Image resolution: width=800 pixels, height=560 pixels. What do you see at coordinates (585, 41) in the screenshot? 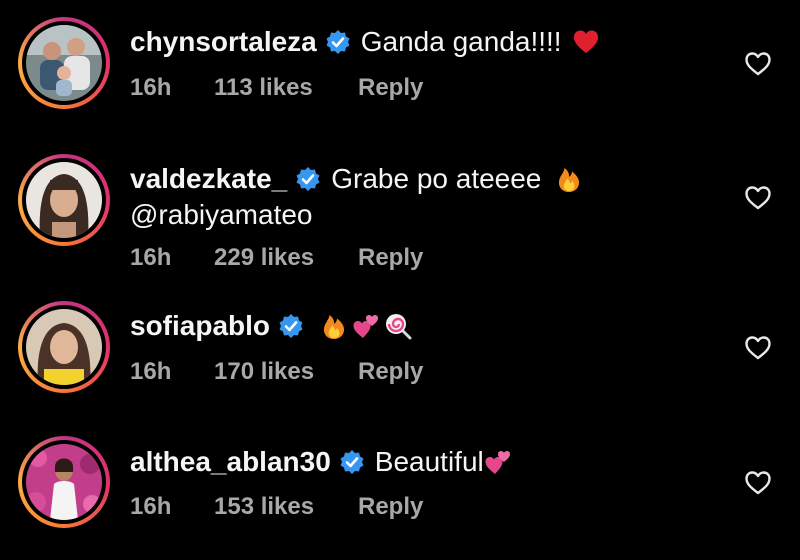
I see `red-heart-icon` at bounding box center [585, 41].